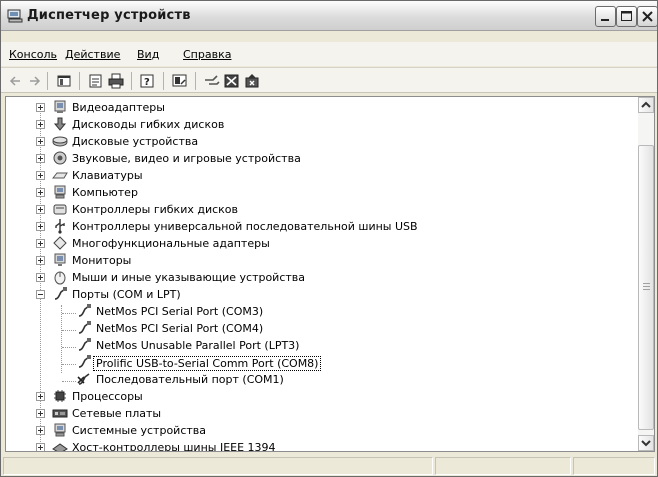  I want to click on title-bar: Диспетчер устройств, so click(329, 16).